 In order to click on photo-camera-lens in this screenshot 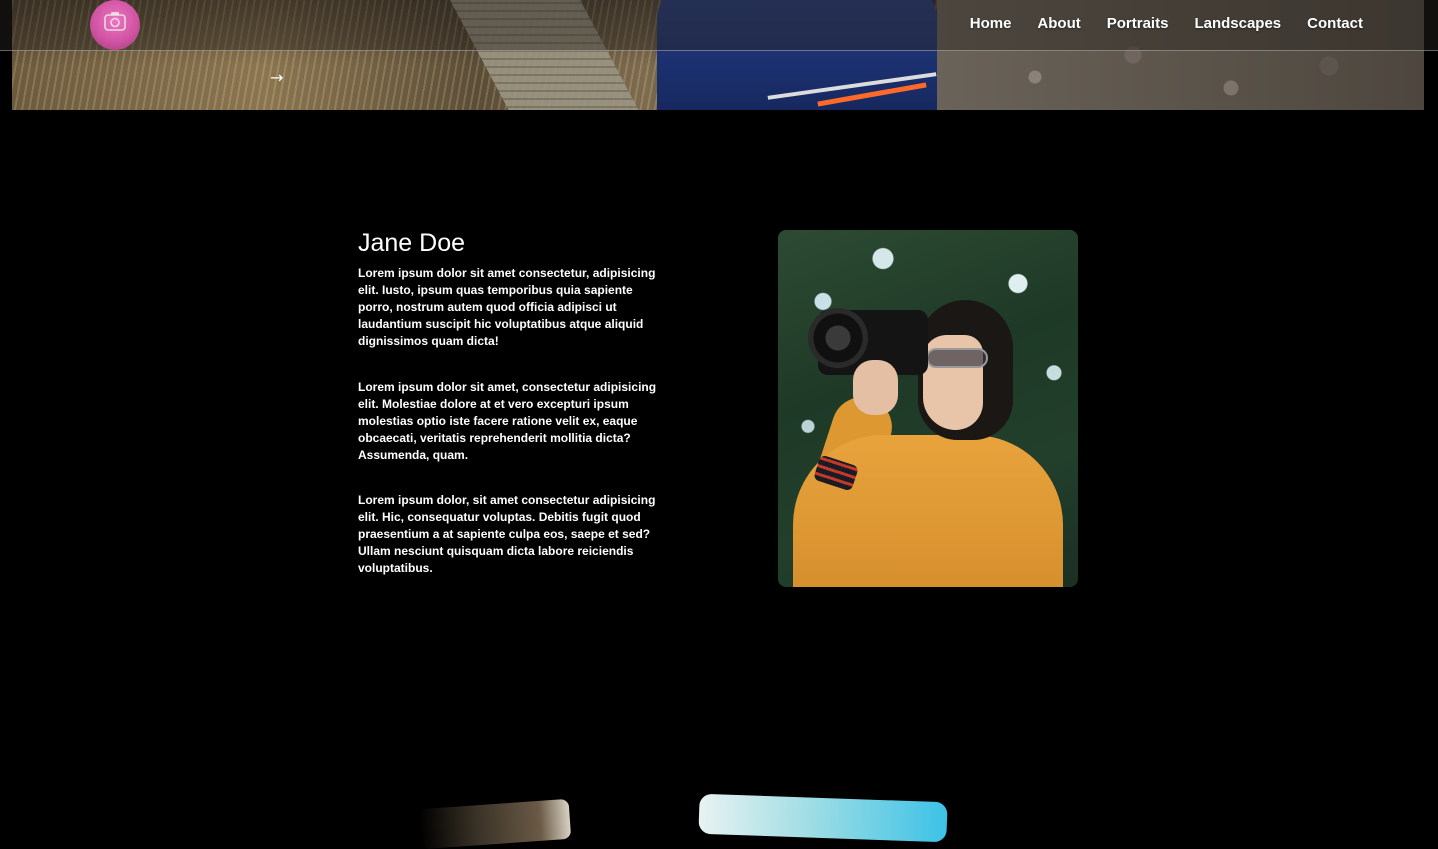, I will do `click(838, 338)`.